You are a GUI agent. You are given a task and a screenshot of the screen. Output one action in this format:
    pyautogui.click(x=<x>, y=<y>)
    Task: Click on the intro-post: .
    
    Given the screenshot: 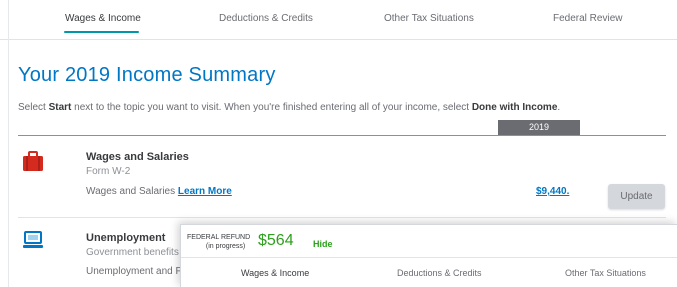 What is the action you would take?
    pyautogui.click(x=559, y=107)
    